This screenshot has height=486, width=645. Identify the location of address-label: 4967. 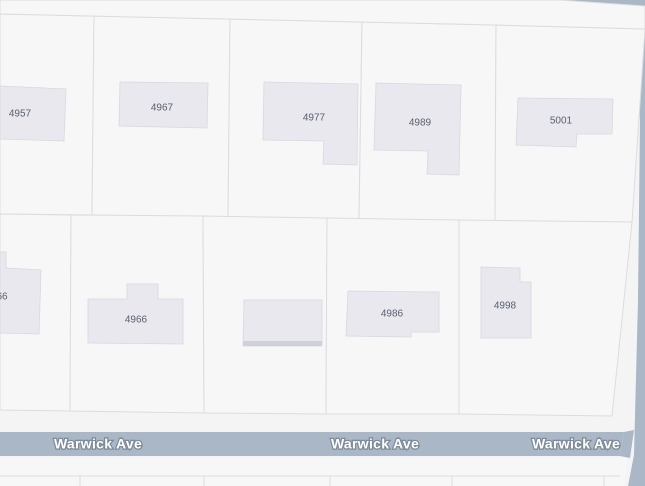
(162, 108).